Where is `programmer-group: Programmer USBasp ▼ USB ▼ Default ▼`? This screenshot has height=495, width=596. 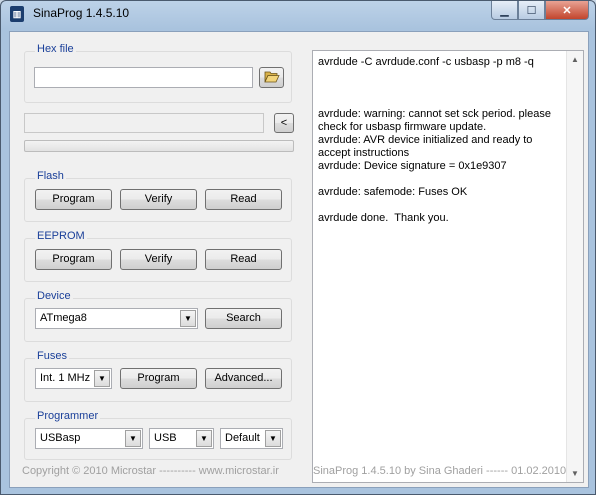 programmer-group: Programmer USBasp ▼ USB ▼ Default ▼ is located at coordinates (158, 435).